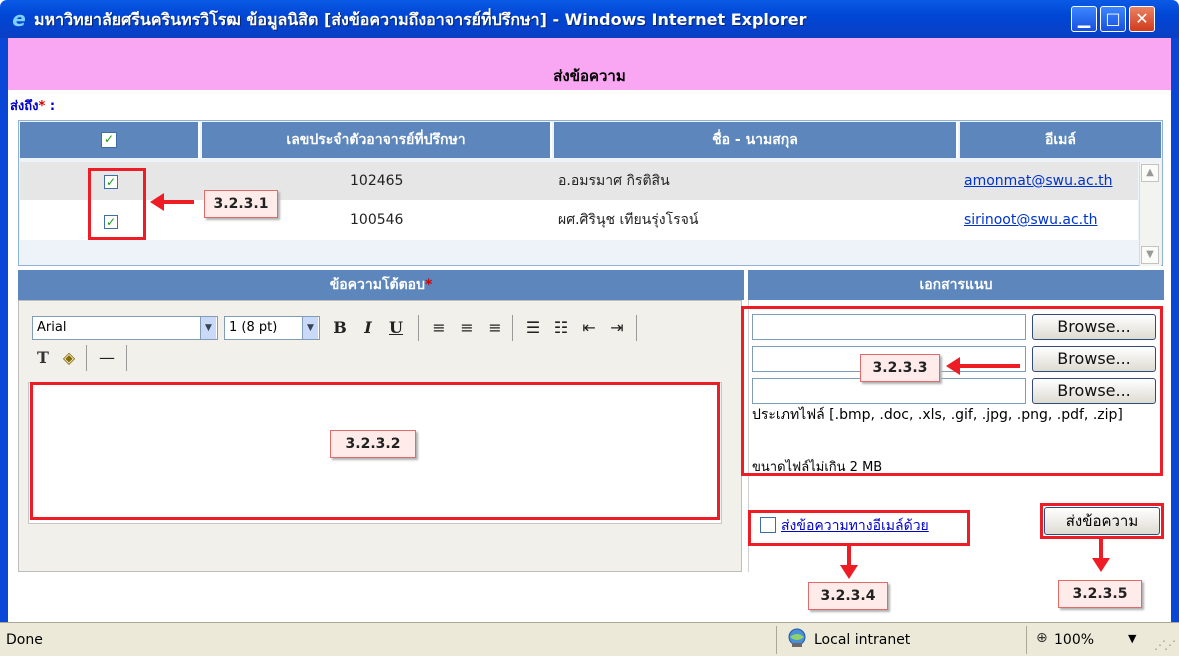 This screenshot has width=1179, height=656. I want to click on advisor-id: 102465, so click(377, 181).